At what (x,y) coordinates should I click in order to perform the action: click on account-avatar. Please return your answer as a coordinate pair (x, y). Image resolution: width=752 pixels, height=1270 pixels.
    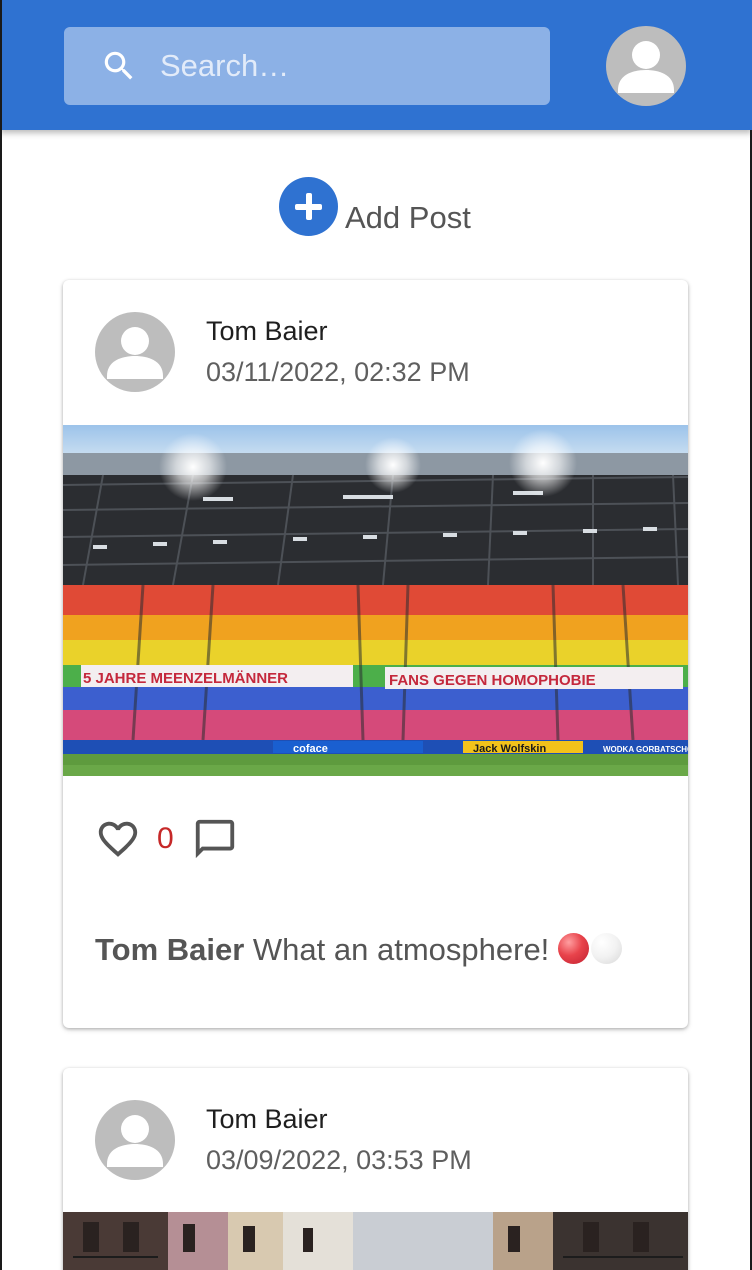
    Looking at the image, I should click on (646, 66).